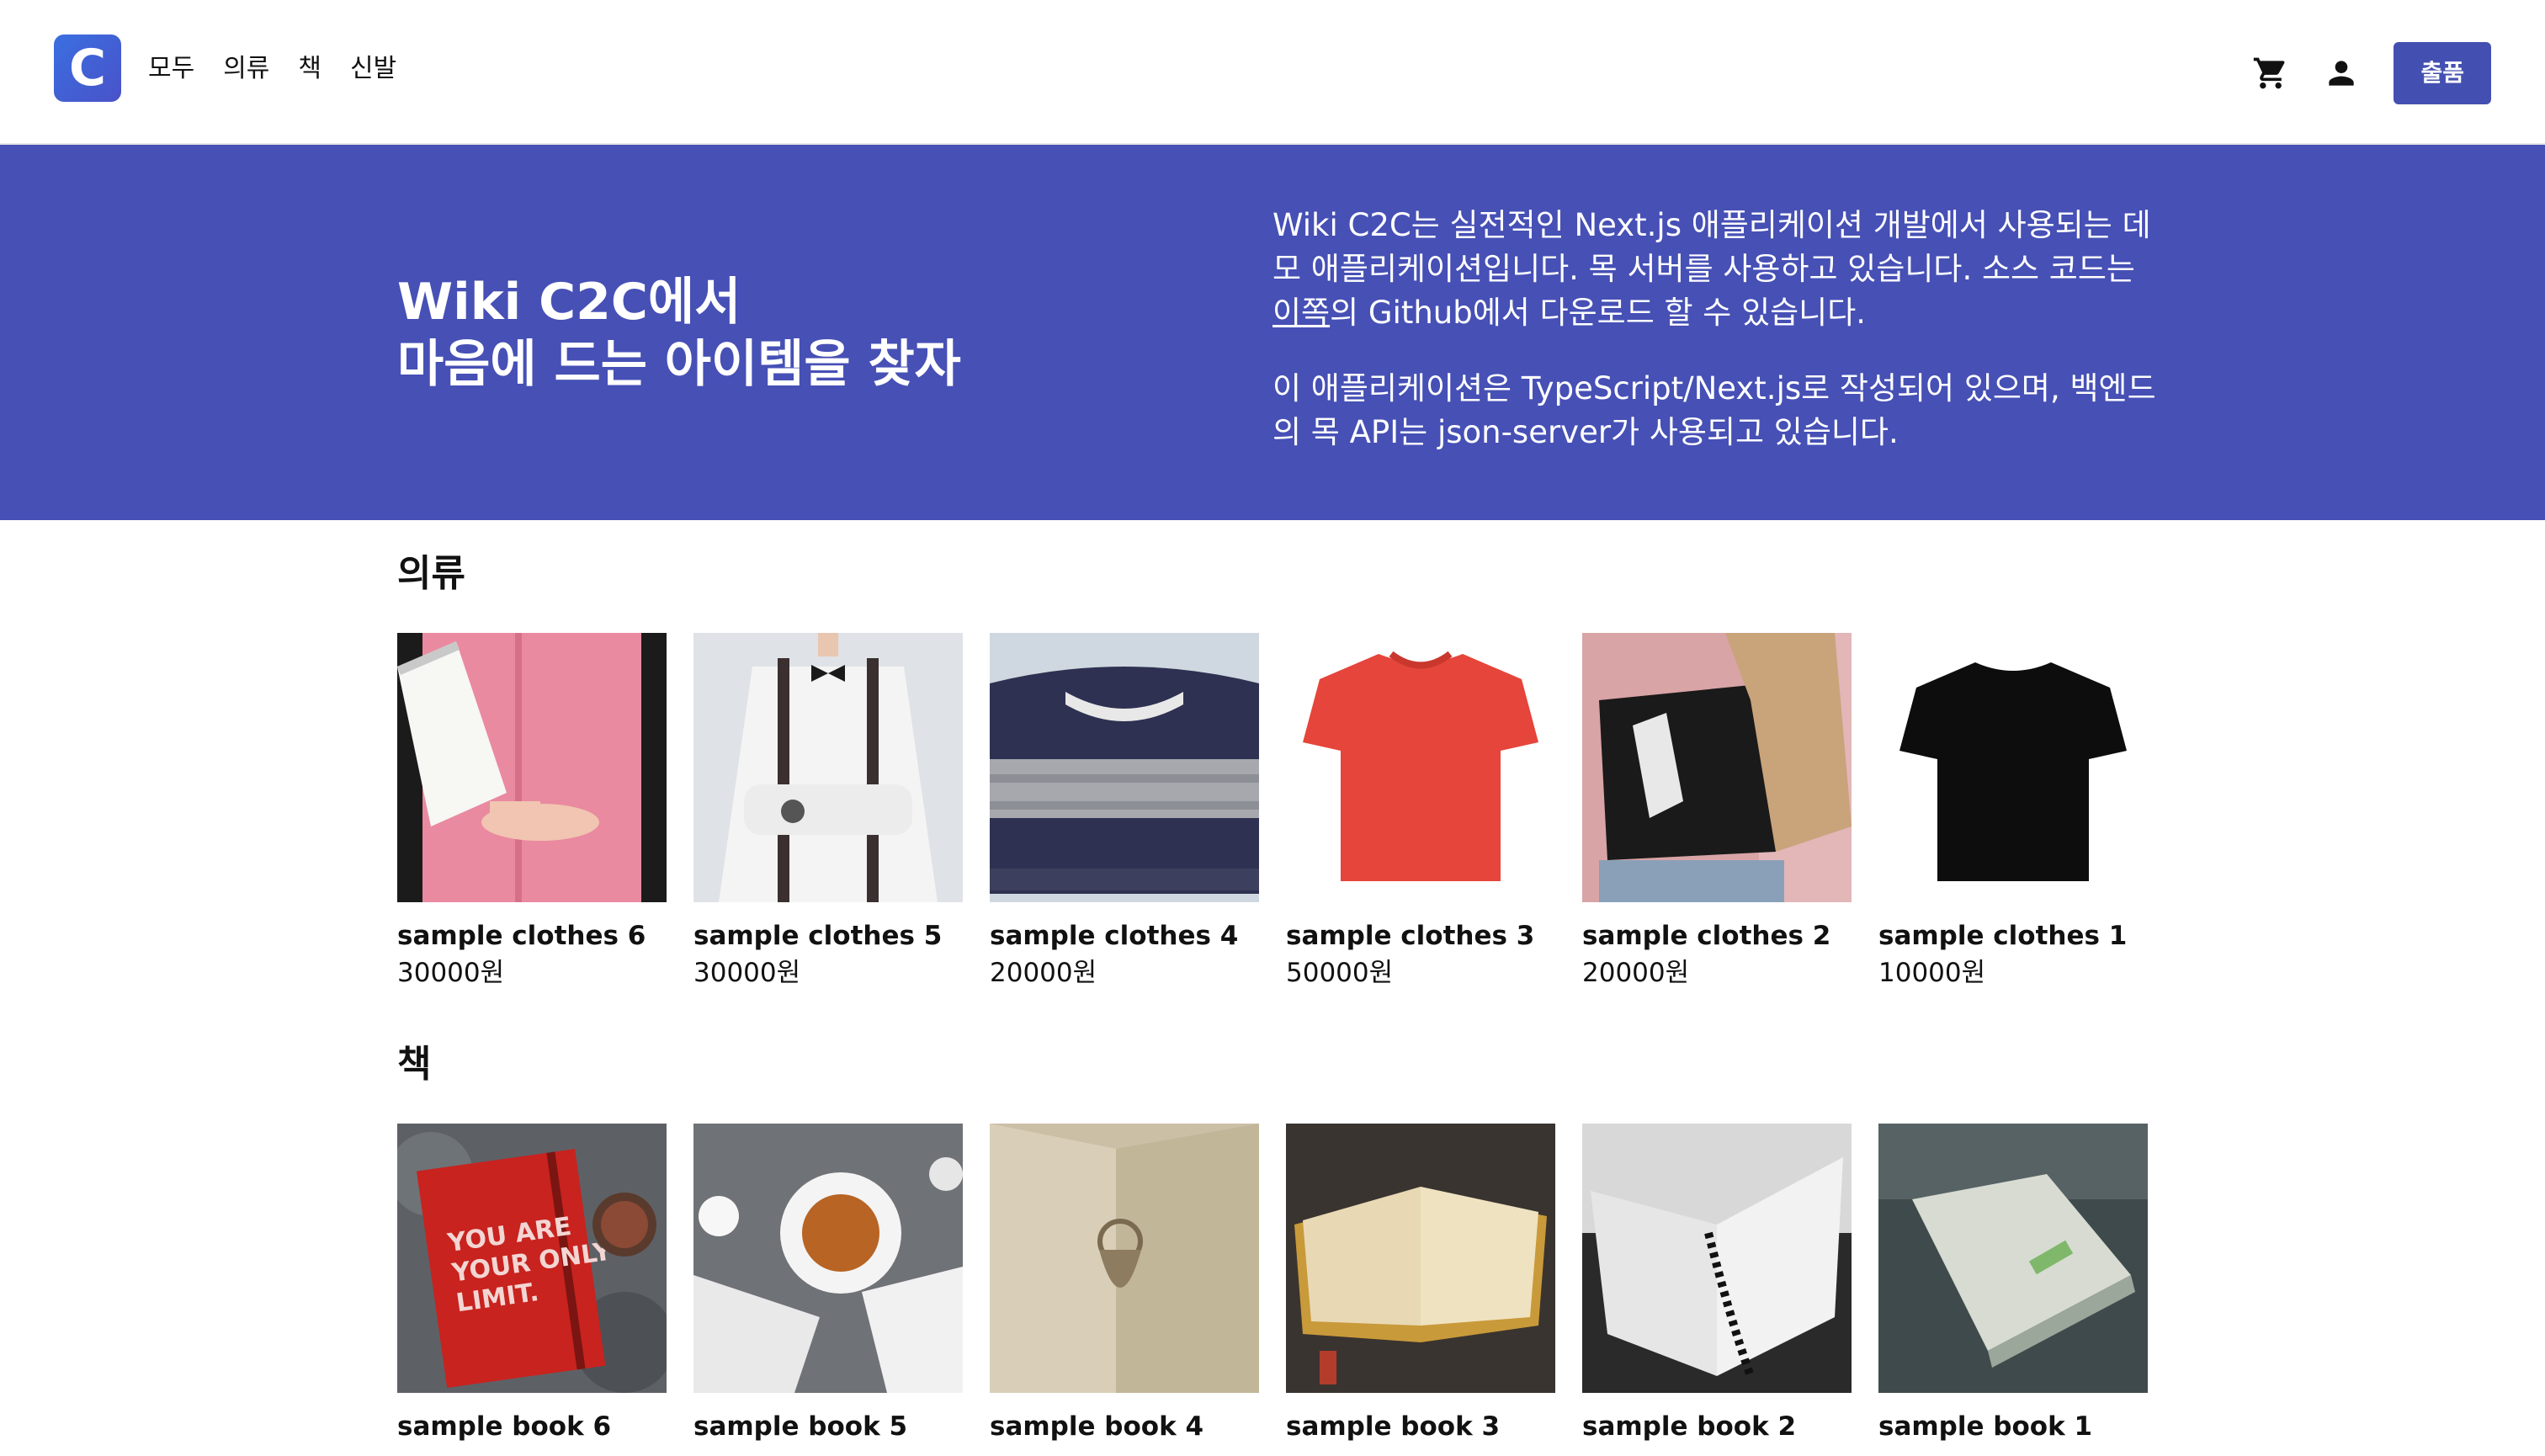 This screenshot has width=2545, height=1456. I want to click on product-card: sample clothes 6 30000원, so click(532, 812).